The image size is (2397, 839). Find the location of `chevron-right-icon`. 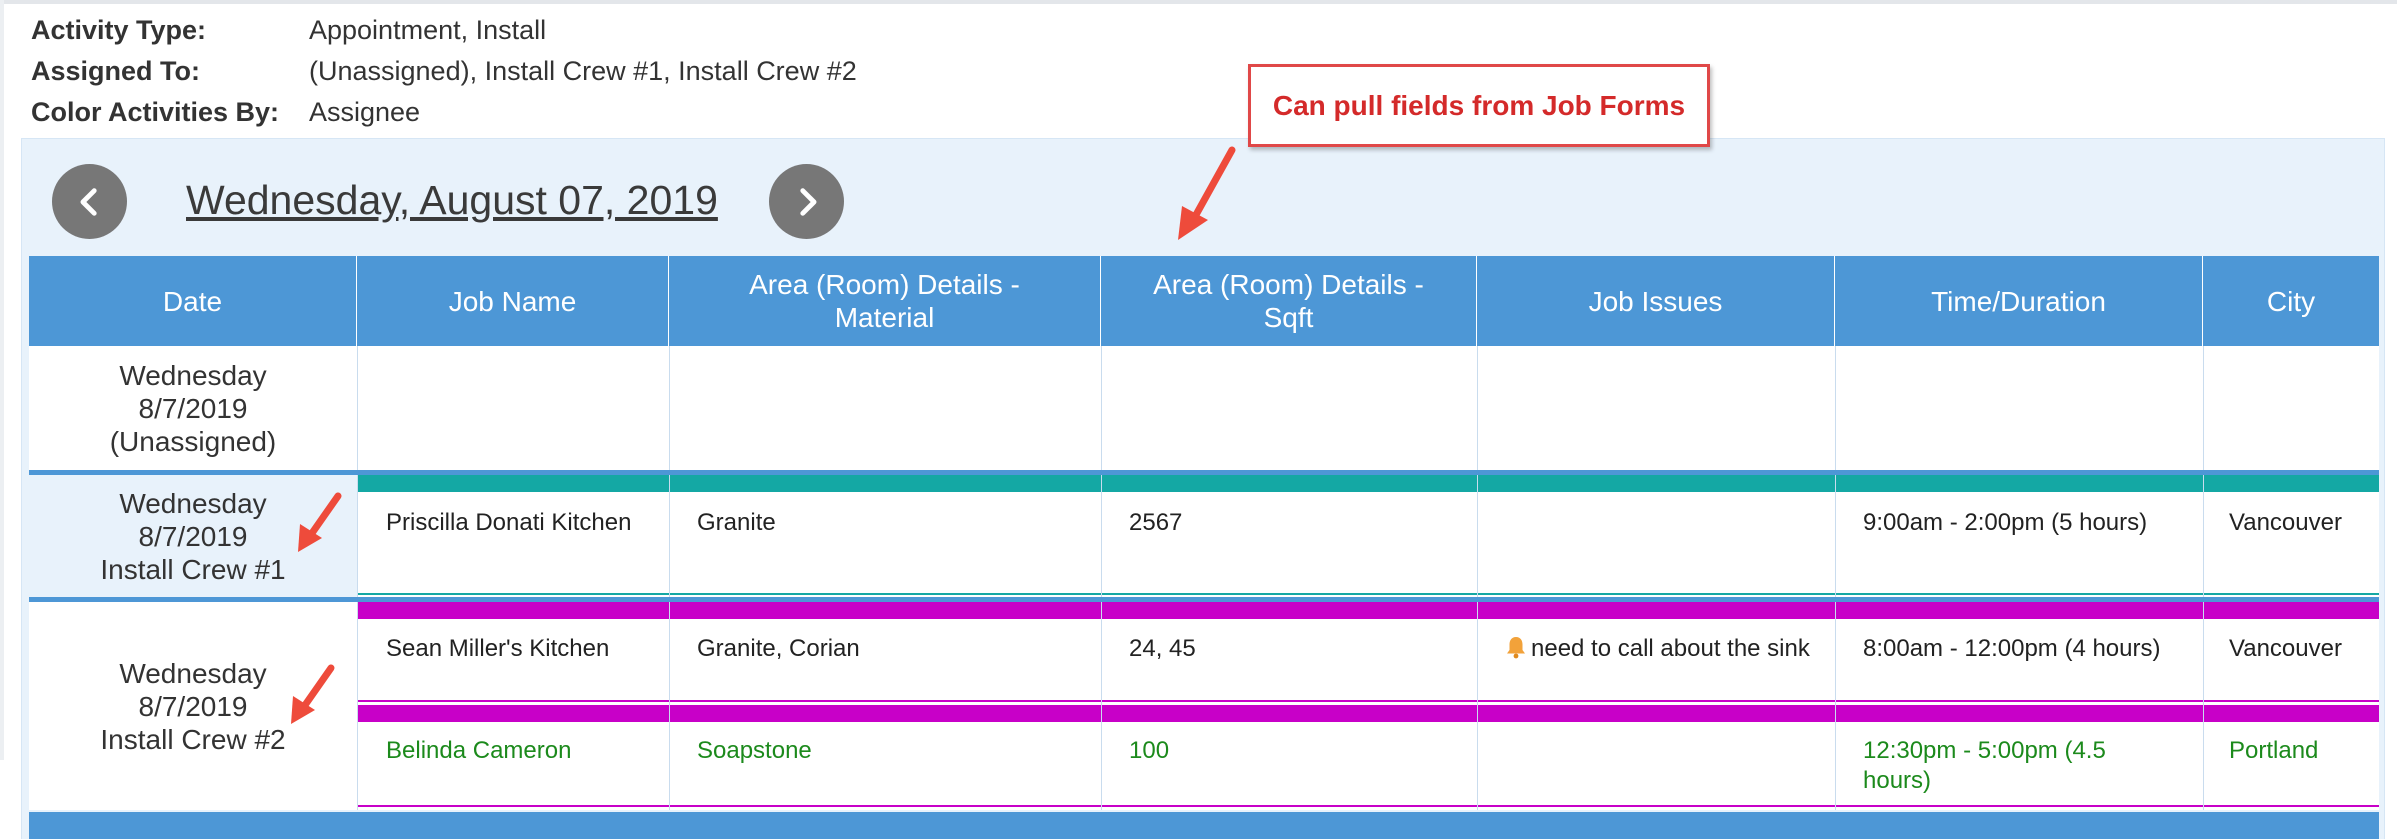

chevron-right-icon is located at coordinates (807, 201).